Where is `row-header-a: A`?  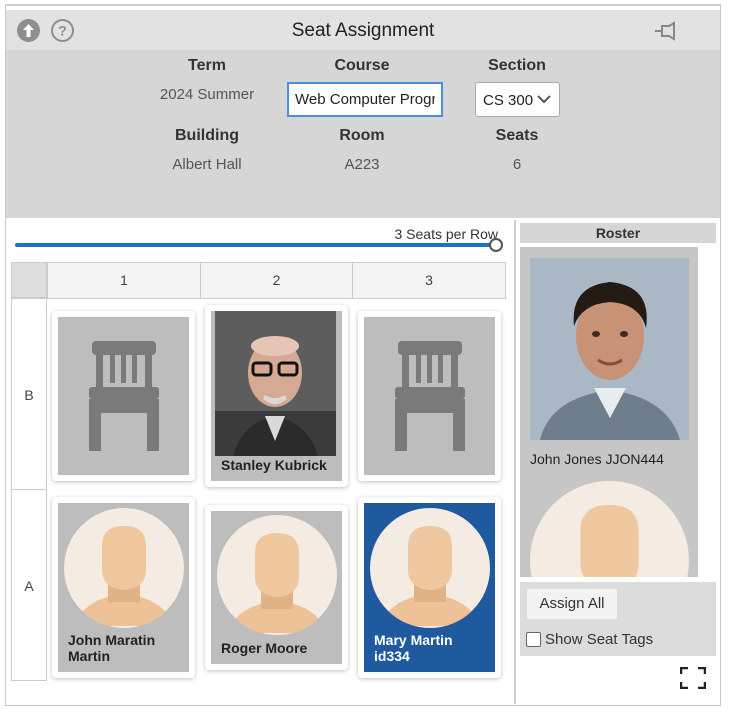
row-header-a: A is located at coordinates (29, 585).